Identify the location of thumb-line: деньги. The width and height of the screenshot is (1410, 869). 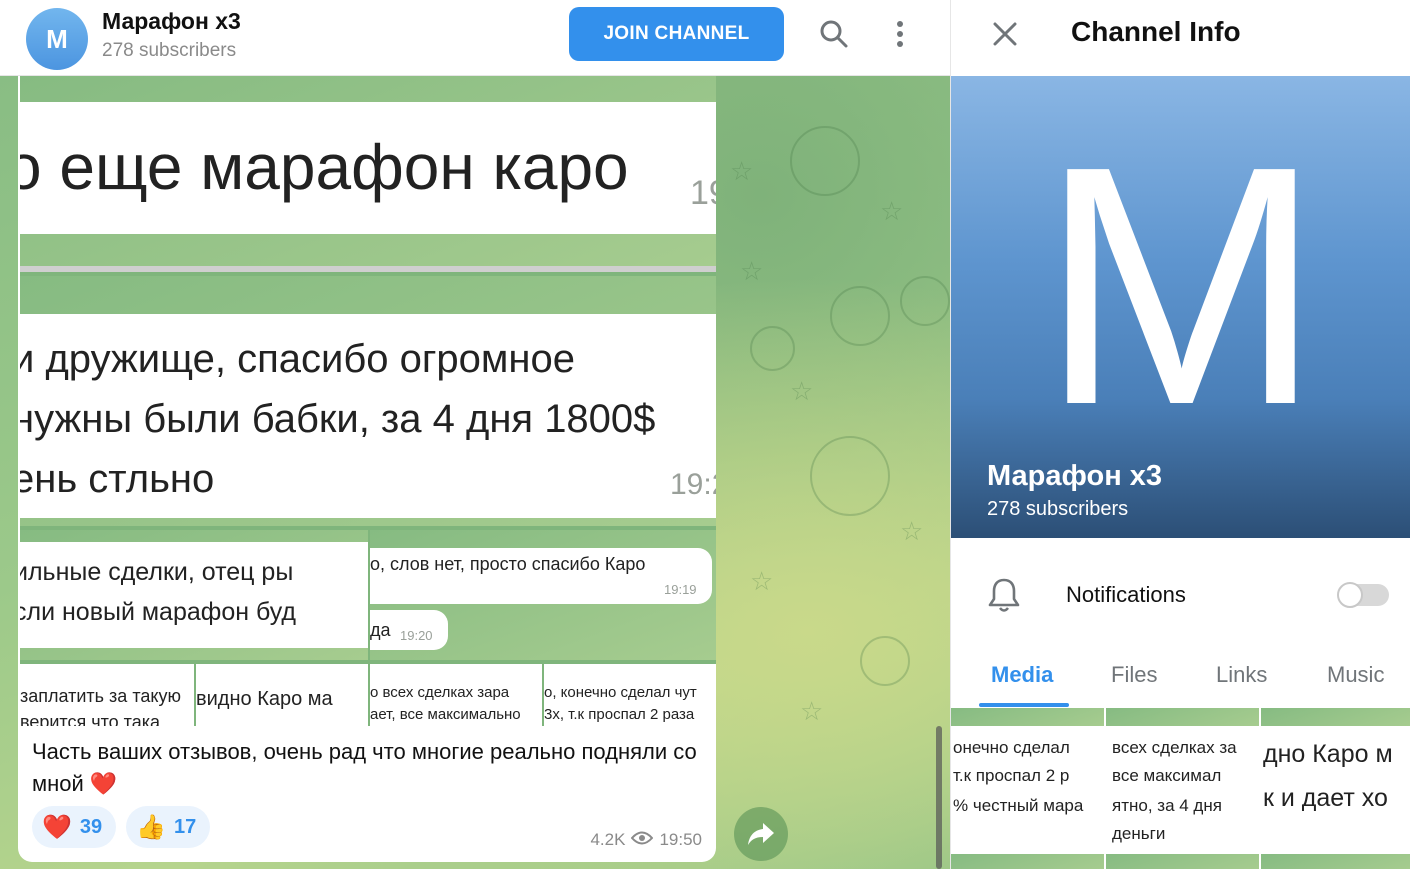
(1139, 833).